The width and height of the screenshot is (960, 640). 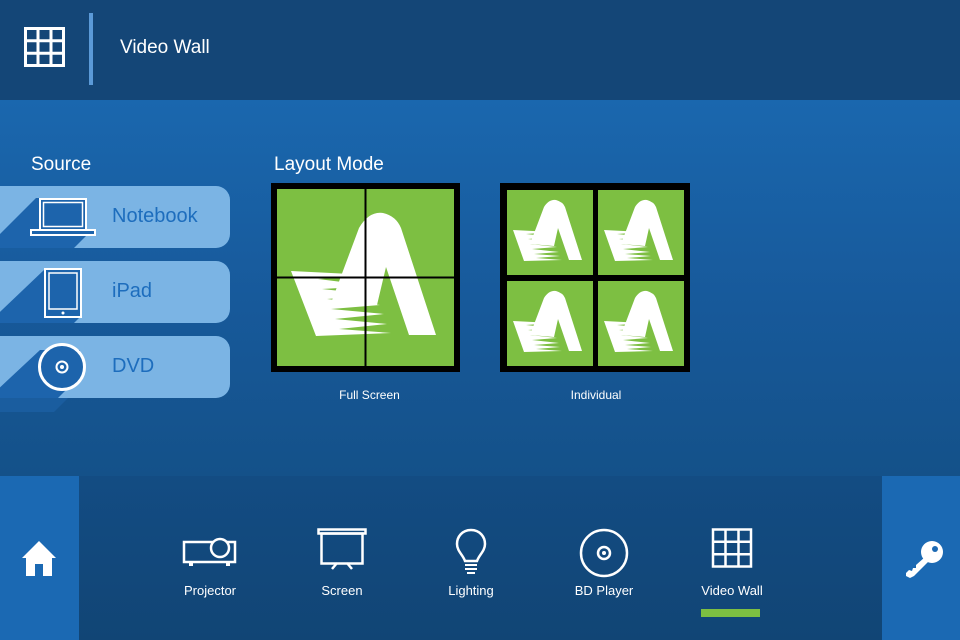 I want to click on source-dvd-button: DVD, so click(x=115, y=367).